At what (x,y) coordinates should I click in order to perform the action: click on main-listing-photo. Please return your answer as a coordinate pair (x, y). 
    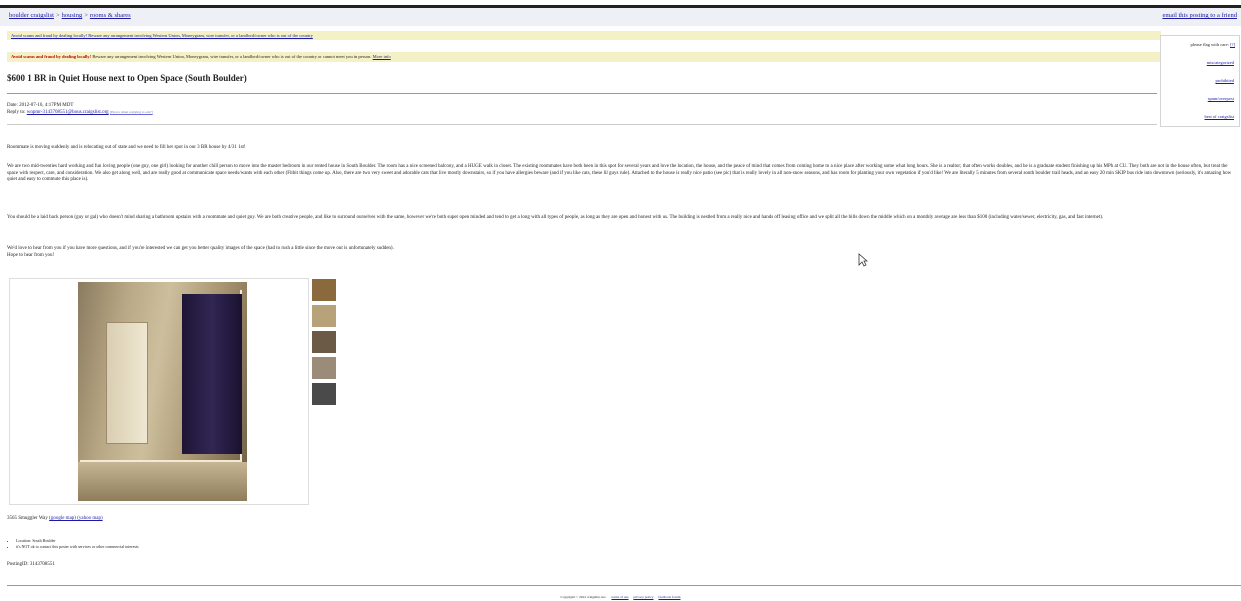
    Looking at the image, I should click on (159, 391).